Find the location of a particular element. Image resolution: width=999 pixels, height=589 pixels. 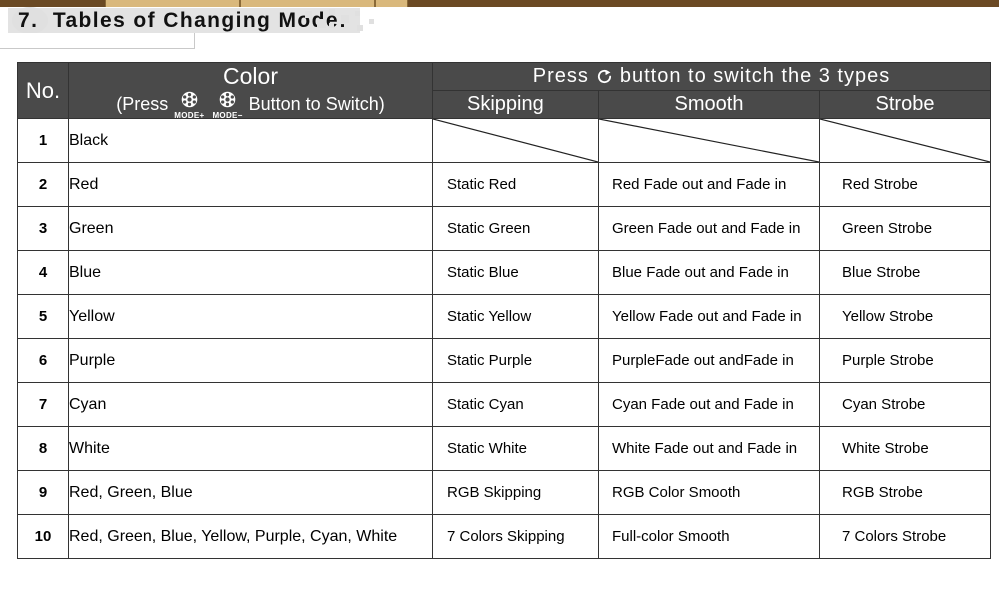

cell-no: 7 is located at coordinates (43, 404).